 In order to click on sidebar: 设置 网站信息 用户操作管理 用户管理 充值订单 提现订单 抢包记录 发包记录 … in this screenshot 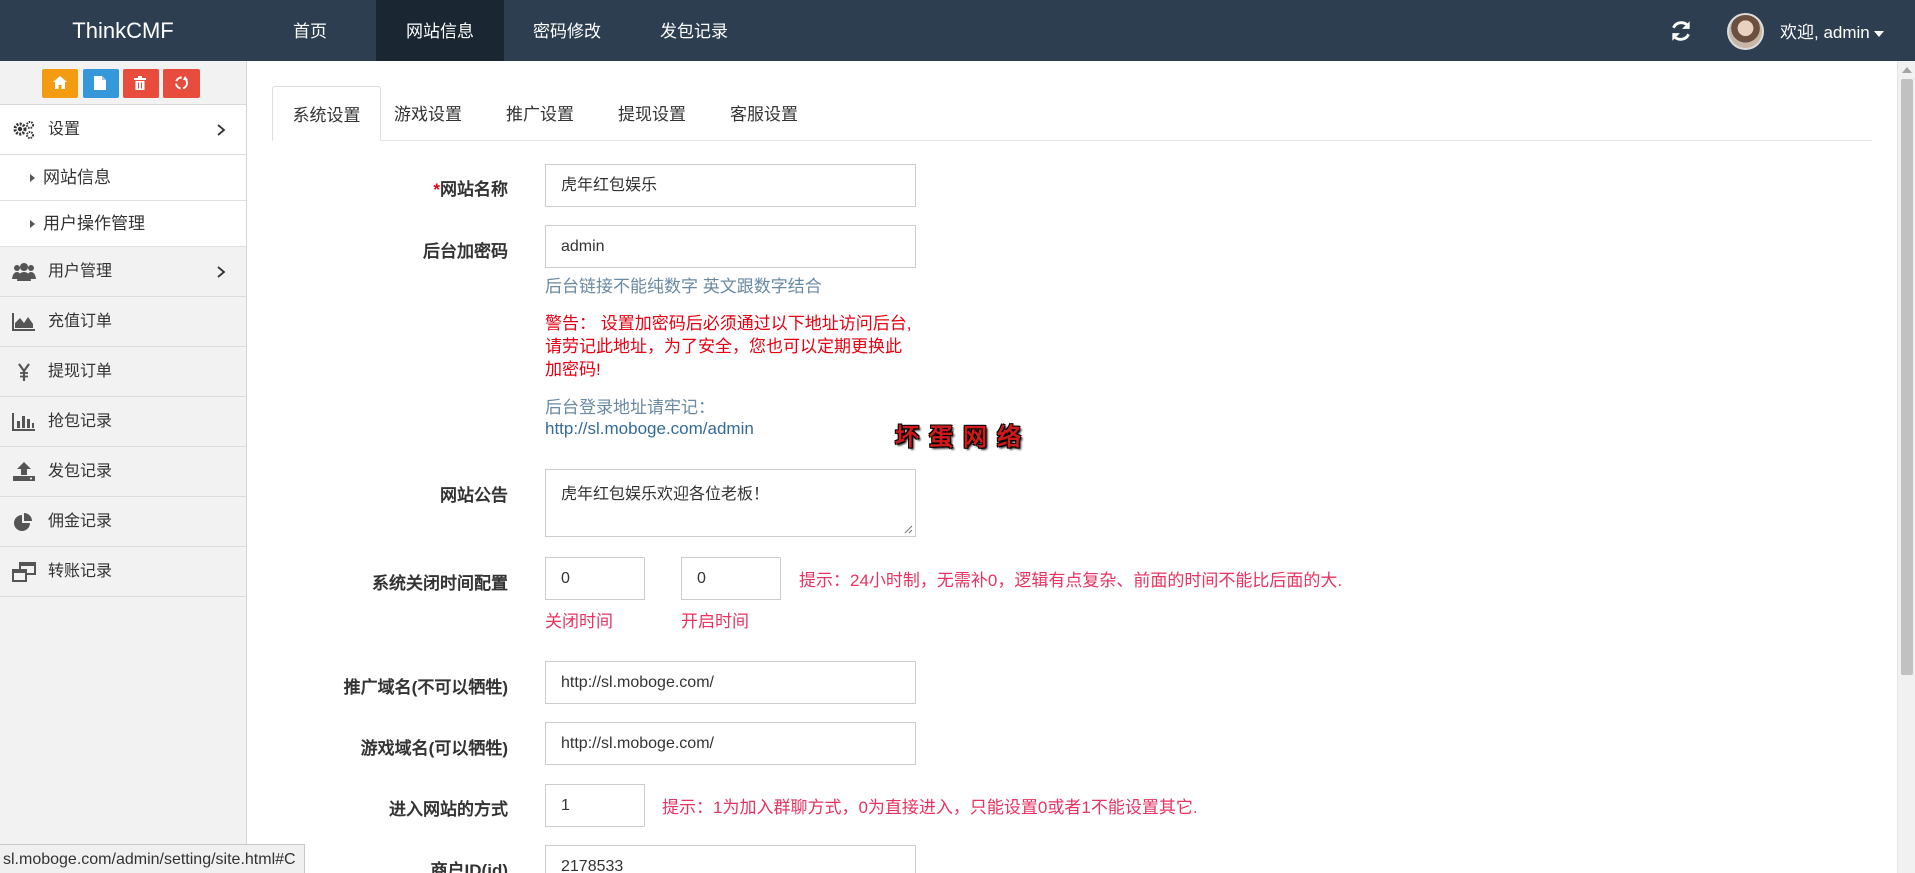, I will do `click(123, 467)`.